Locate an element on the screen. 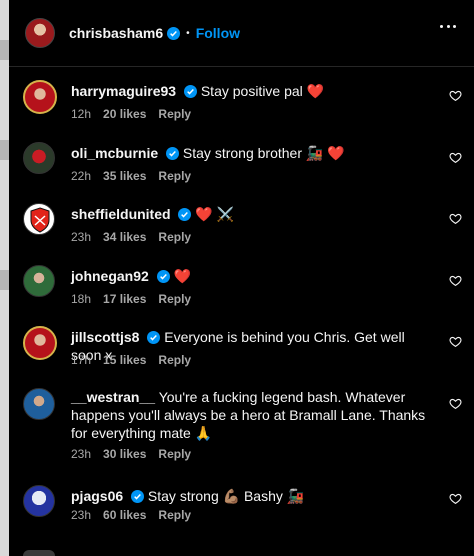 The height and width of the screenshot is (556, 474). comment-content: harrymaguire93 Stay positive pal ❤️ is located at coordinates (251, 91).